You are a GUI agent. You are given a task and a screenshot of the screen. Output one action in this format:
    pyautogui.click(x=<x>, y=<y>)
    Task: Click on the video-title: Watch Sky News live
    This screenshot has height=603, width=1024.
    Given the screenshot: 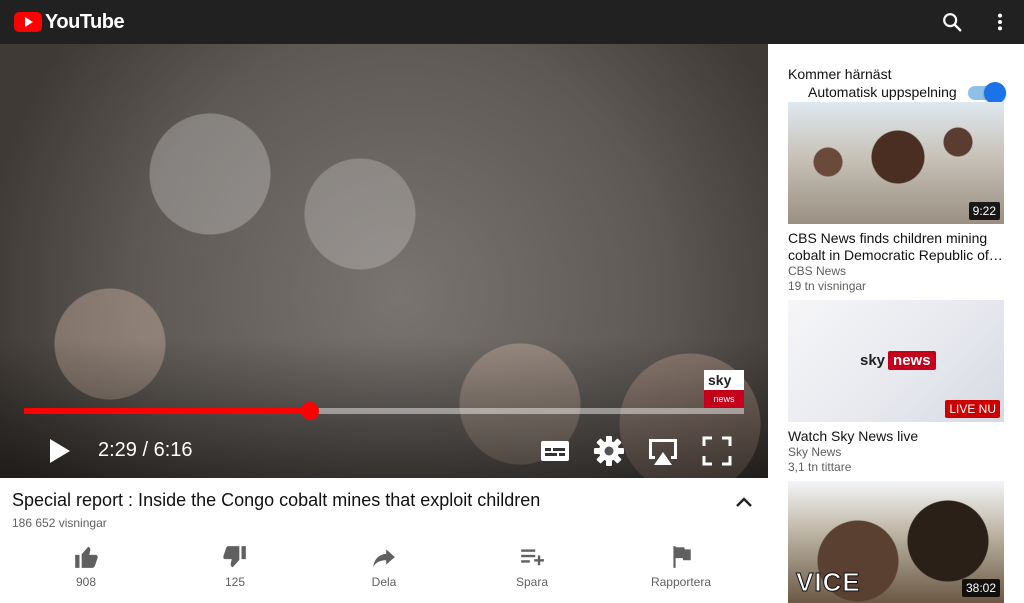 What is the action you would take?
    pyautogui.click(x=896, y=436)
    